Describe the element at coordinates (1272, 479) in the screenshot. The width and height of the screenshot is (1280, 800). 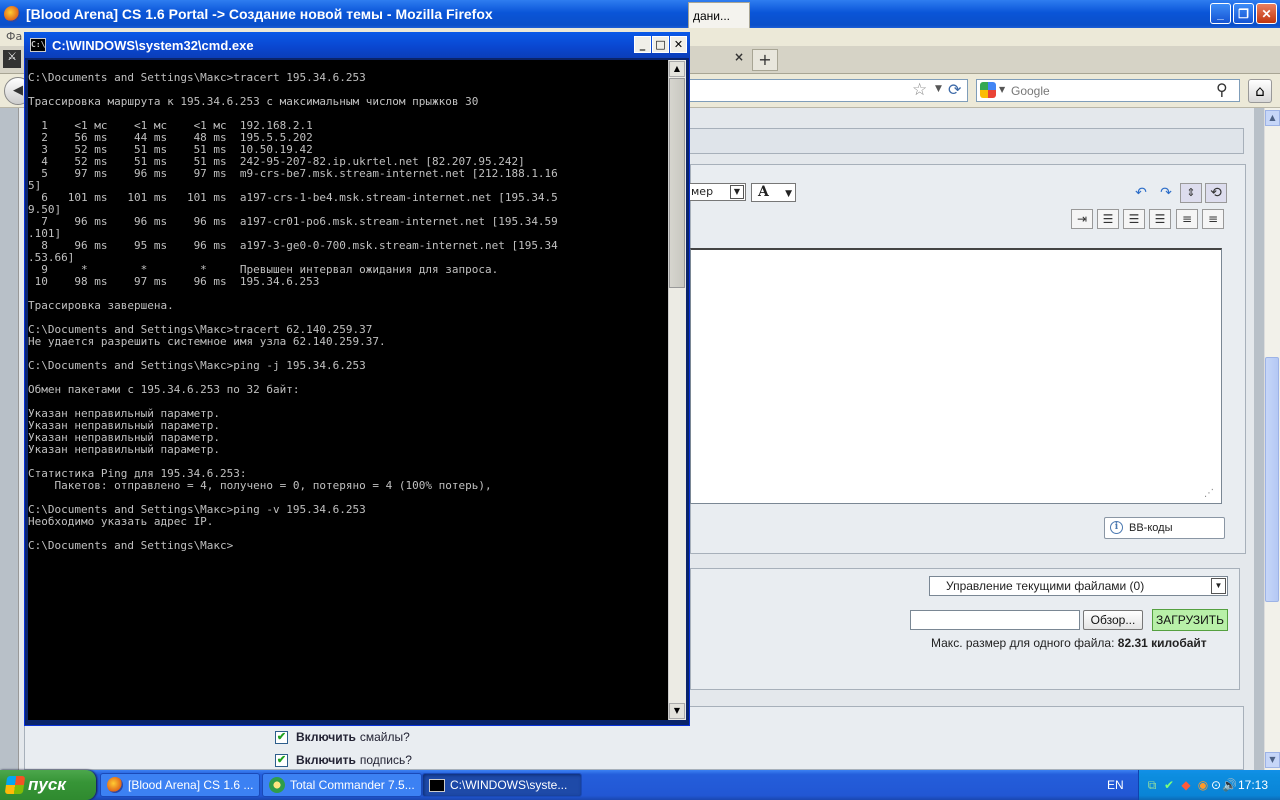
I see `page-scrollbar-thumb` at that location.